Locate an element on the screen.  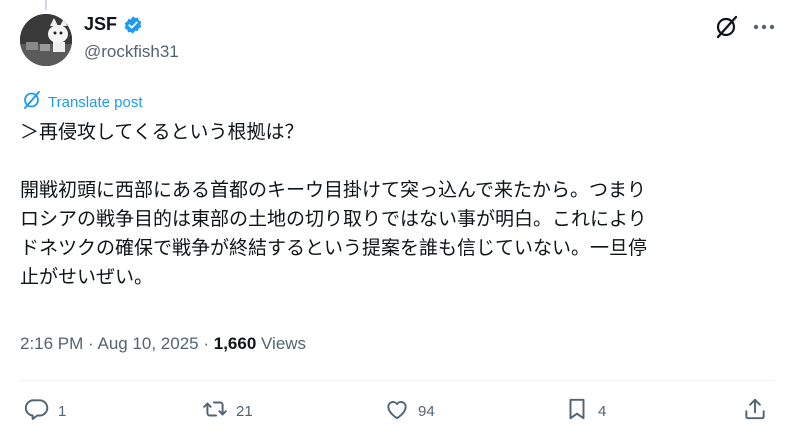
tweet-date: Aug 10, 2025 is located at coordinates (147, 343).